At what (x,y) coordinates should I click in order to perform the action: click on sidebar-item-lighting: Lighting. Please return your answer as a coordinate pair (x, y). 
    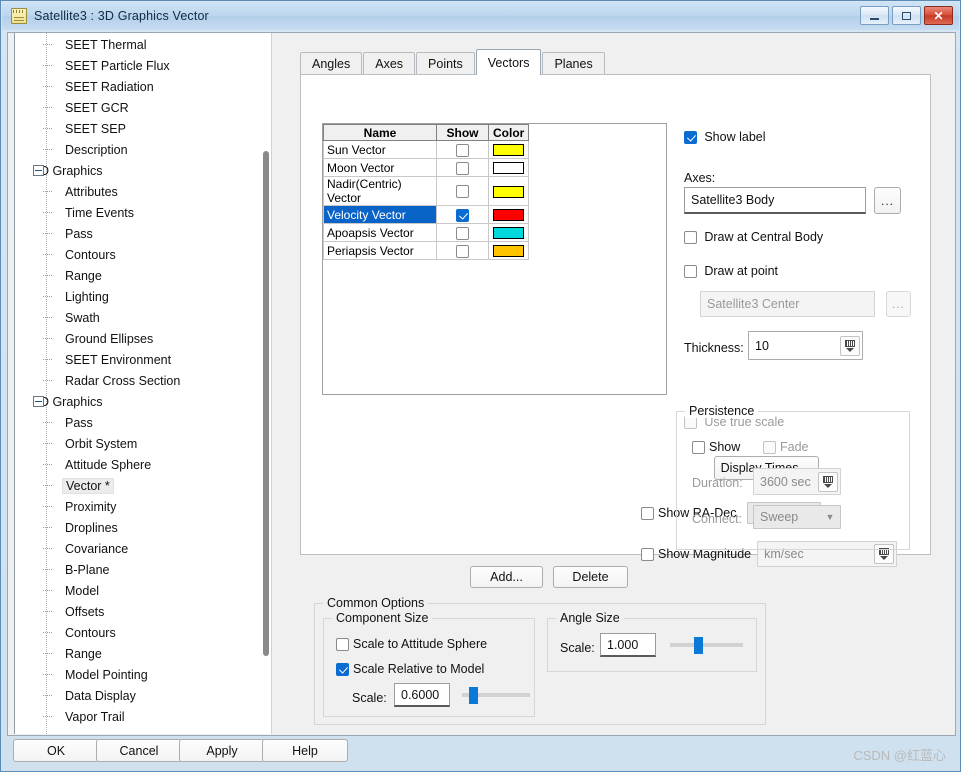
    Looking at the image, I should click on (143, 296).